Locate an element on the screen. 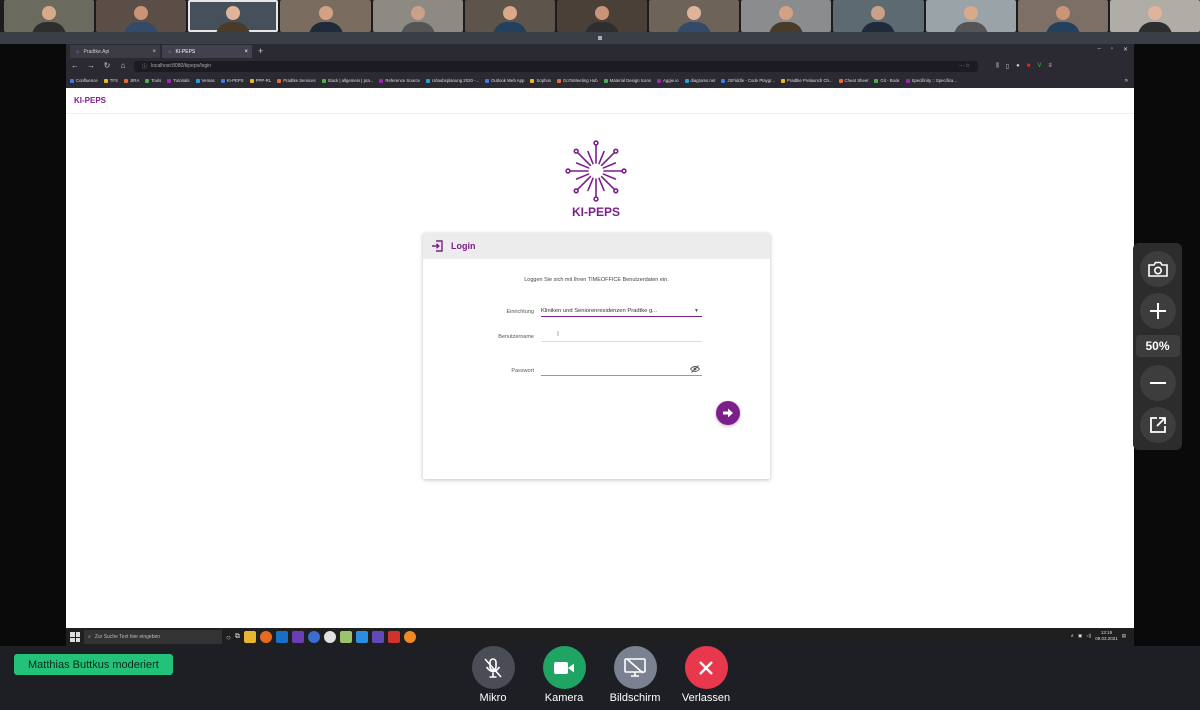 The height and width of the screenshot is (710, 1200). bookmarks-overflow-icon: » is located at coordinates (1129, 81).